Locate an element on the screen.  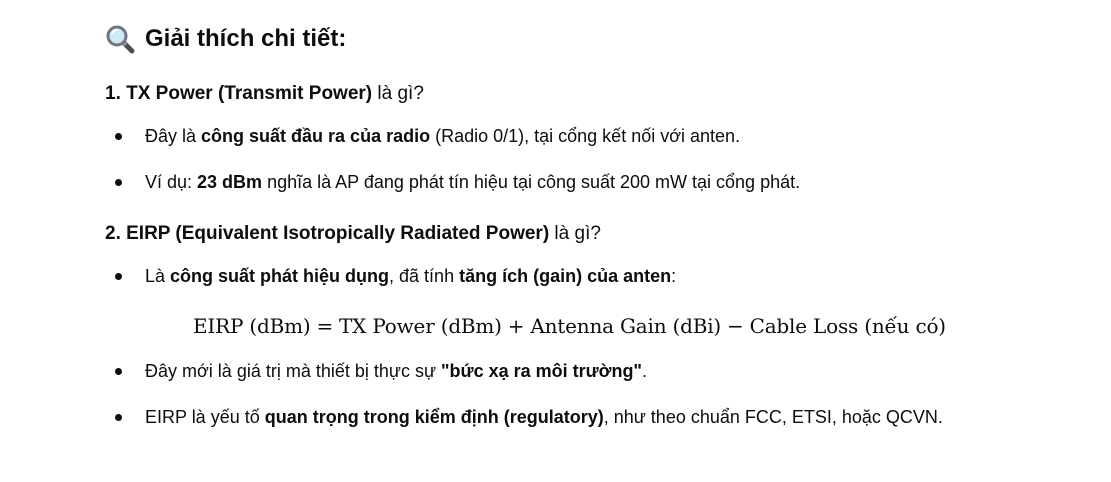
magnifying-glass-icon is located at coordinates (120, 39).